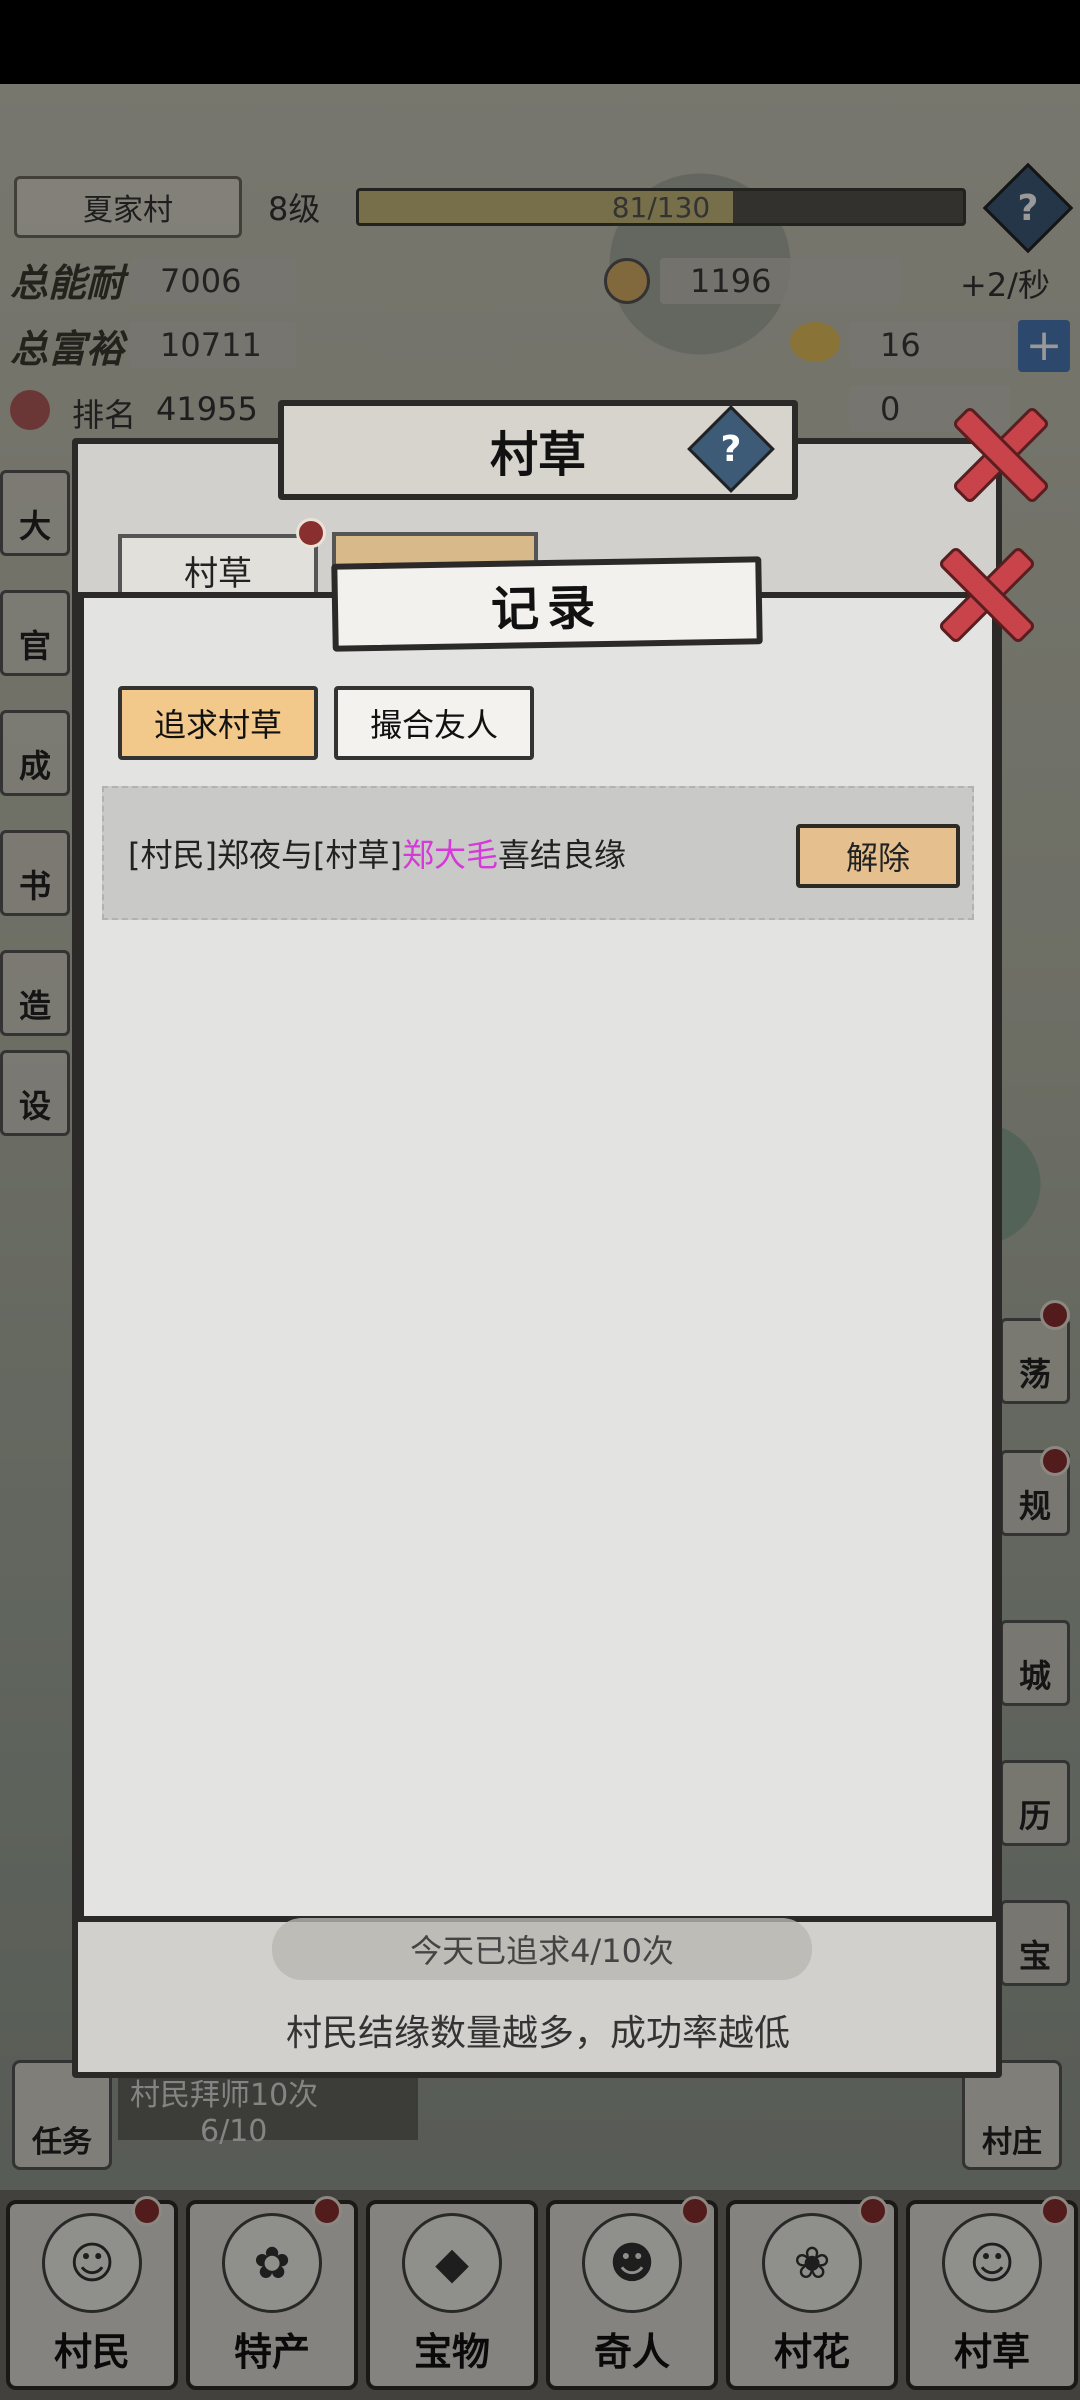 This screenshot has width=1080, height=2400. What do you see at coordinates (218, 723) in the screenshot?
I see `tab-pursue-village-hunk: 追求村草` at bounding box center [218, 723].